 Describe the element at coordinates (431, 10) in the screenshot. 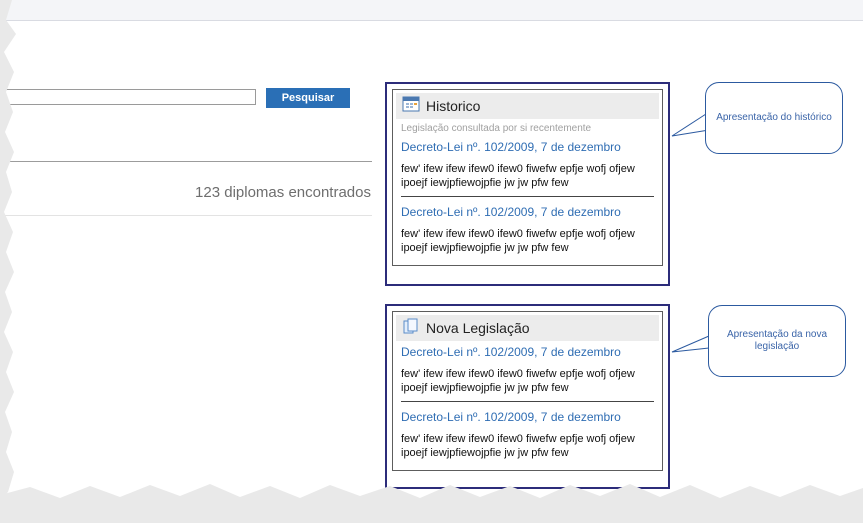

I see `top-bar` at that location.